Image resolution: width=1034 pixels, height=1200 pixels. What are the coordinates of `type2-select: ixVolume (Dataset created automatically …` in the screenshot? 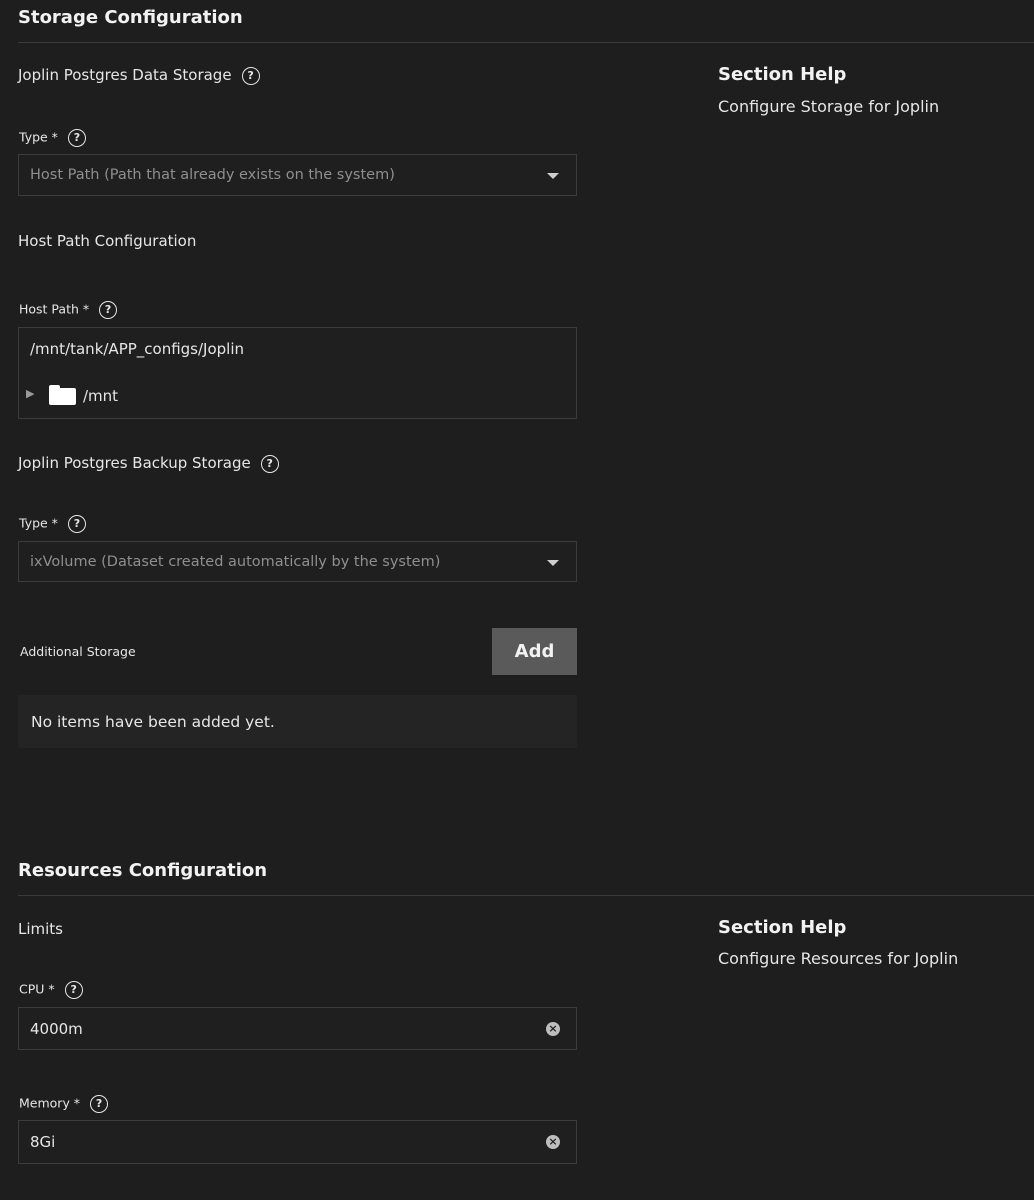 It's located at (297, 561).